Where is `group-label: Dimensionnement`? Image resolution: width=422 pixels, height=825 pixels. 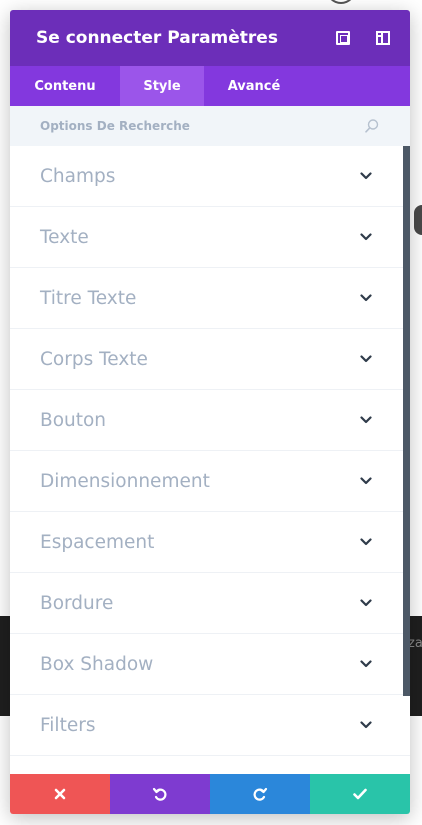
group-label: Dimensionnement is located at coordinates (125, 481).